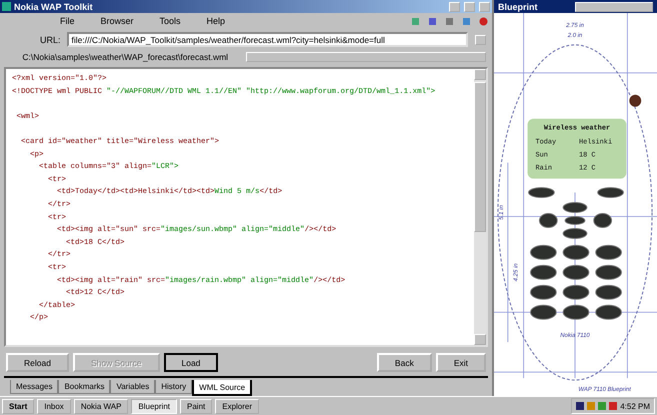 Image resolution: width=657 pixels, height=415 pixels. Describe the element at coordinates (6, 6) in the screenshot. I see `app-icon` at that location.